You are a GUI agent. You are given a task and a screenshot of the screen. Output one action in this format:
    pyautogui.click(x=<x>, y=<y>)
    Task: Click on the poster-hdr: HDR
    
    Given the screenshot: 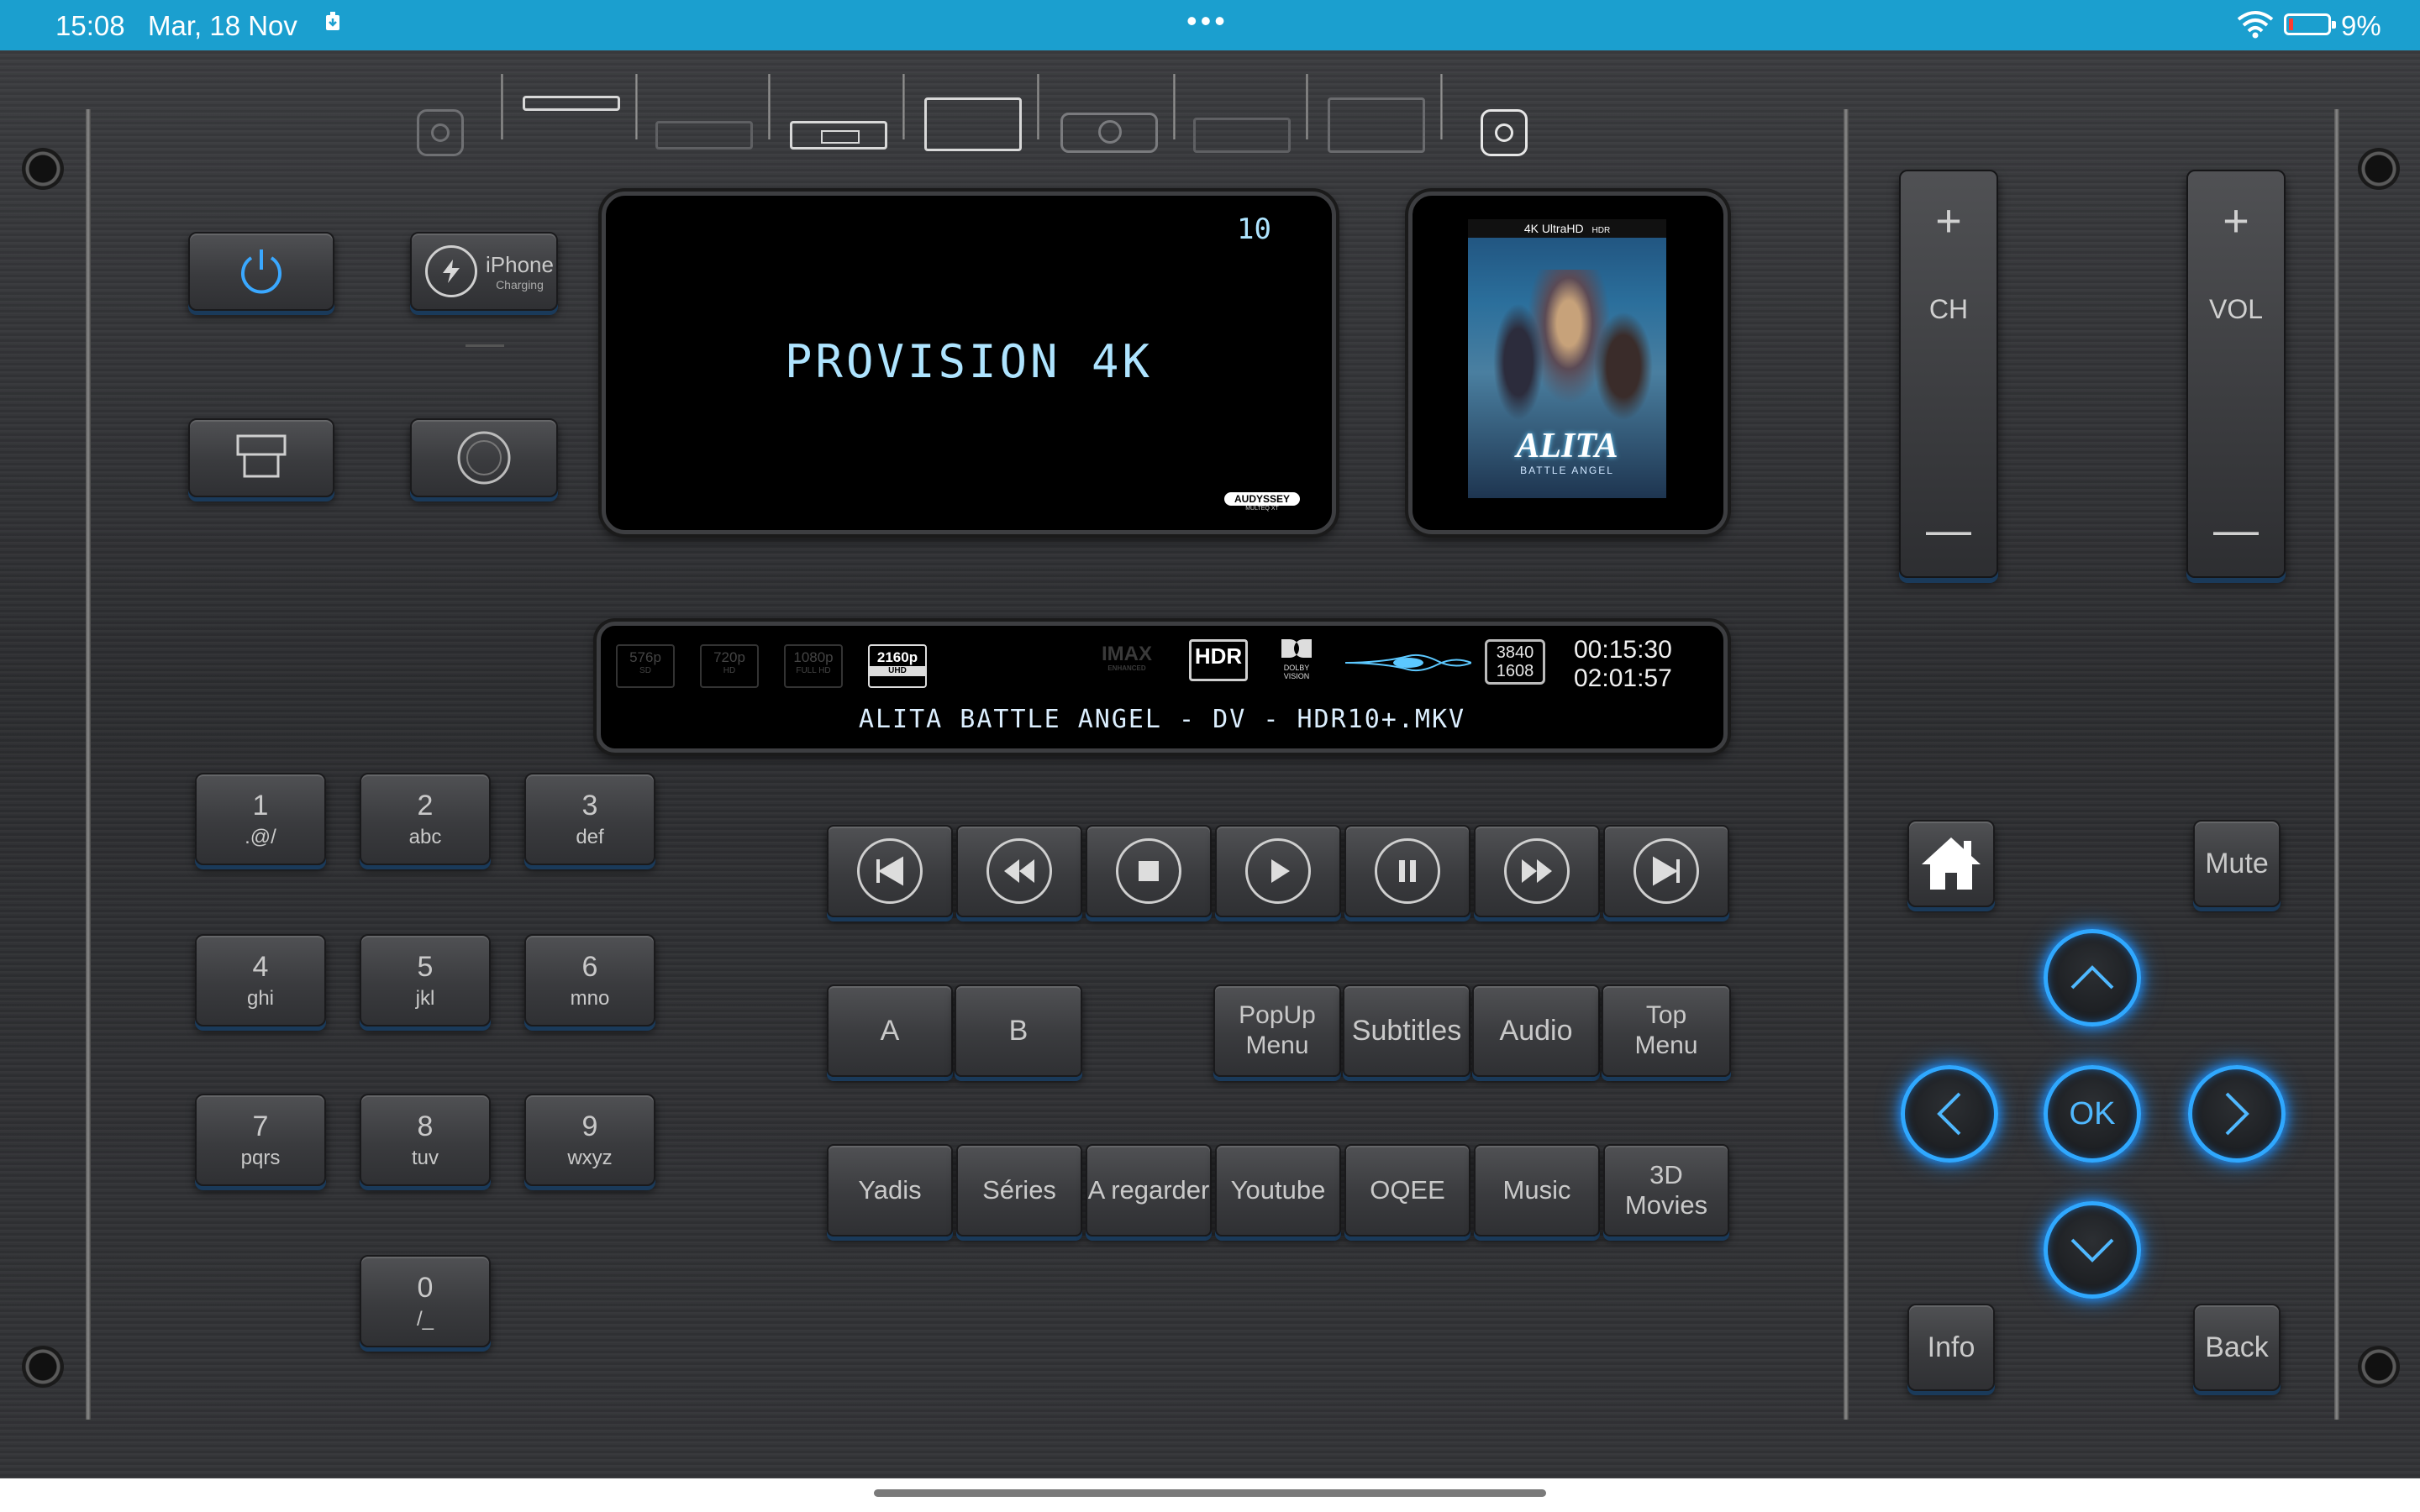 What is the action you would take?
    pyautogui.click(x=1601, y=230)
    